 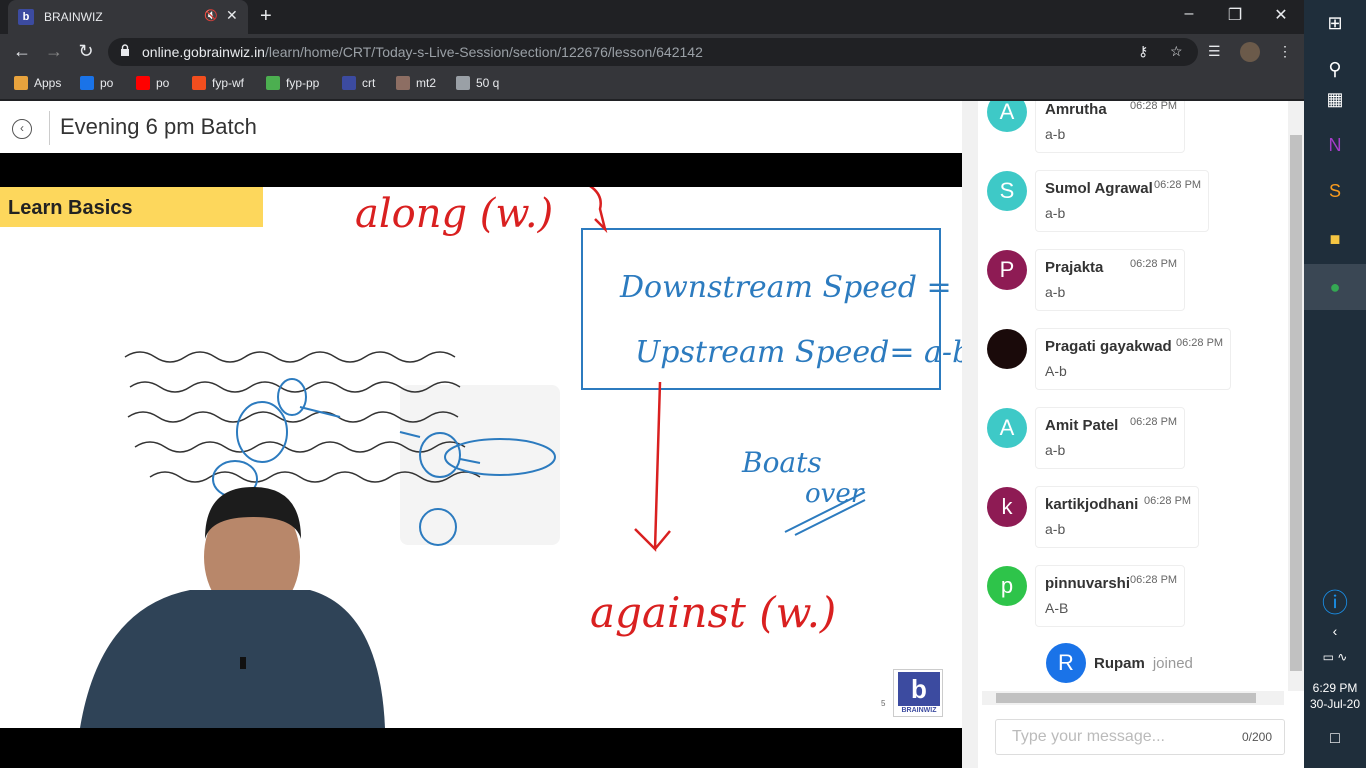 I want to click on sublime-icon: S, so click(x=1335, y=191).